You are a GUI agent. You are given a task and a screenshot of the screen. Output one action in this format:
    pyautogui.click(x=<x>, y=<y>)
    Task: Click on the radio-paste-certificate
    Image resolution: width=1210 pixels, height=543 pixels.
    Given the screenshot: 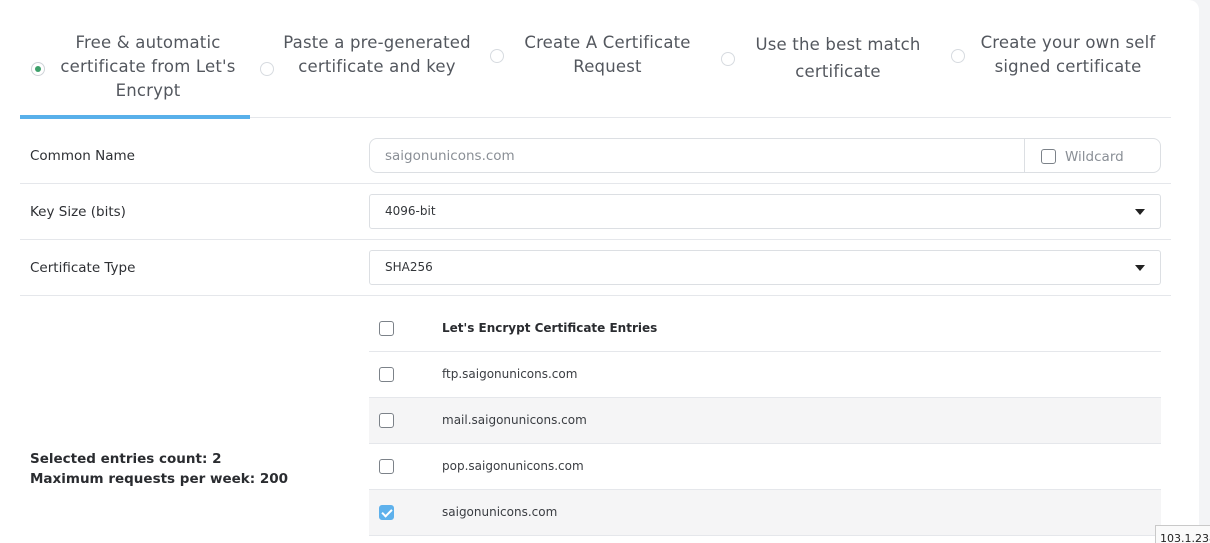 What is the action you would take?
    pyautogui.click(x=267, y=69)
    